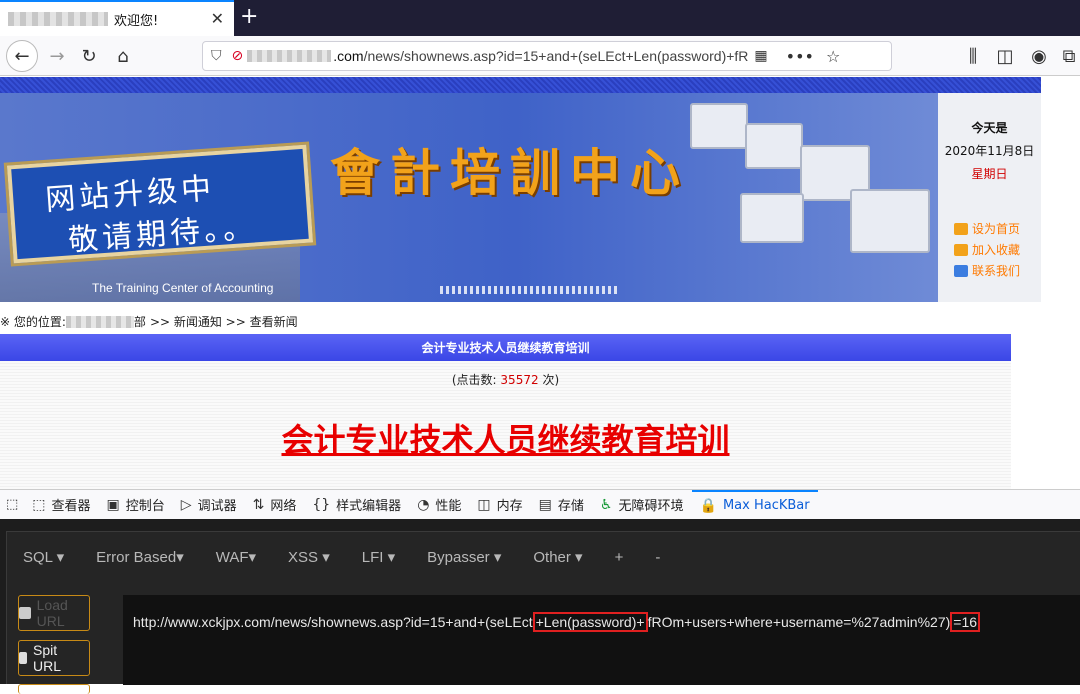 This screenshot has width=1080, height=694. What do you see at coordinates (283, 506) in the screenshot?
I see `tab-label: 网络` at bounding box center [283, 506].